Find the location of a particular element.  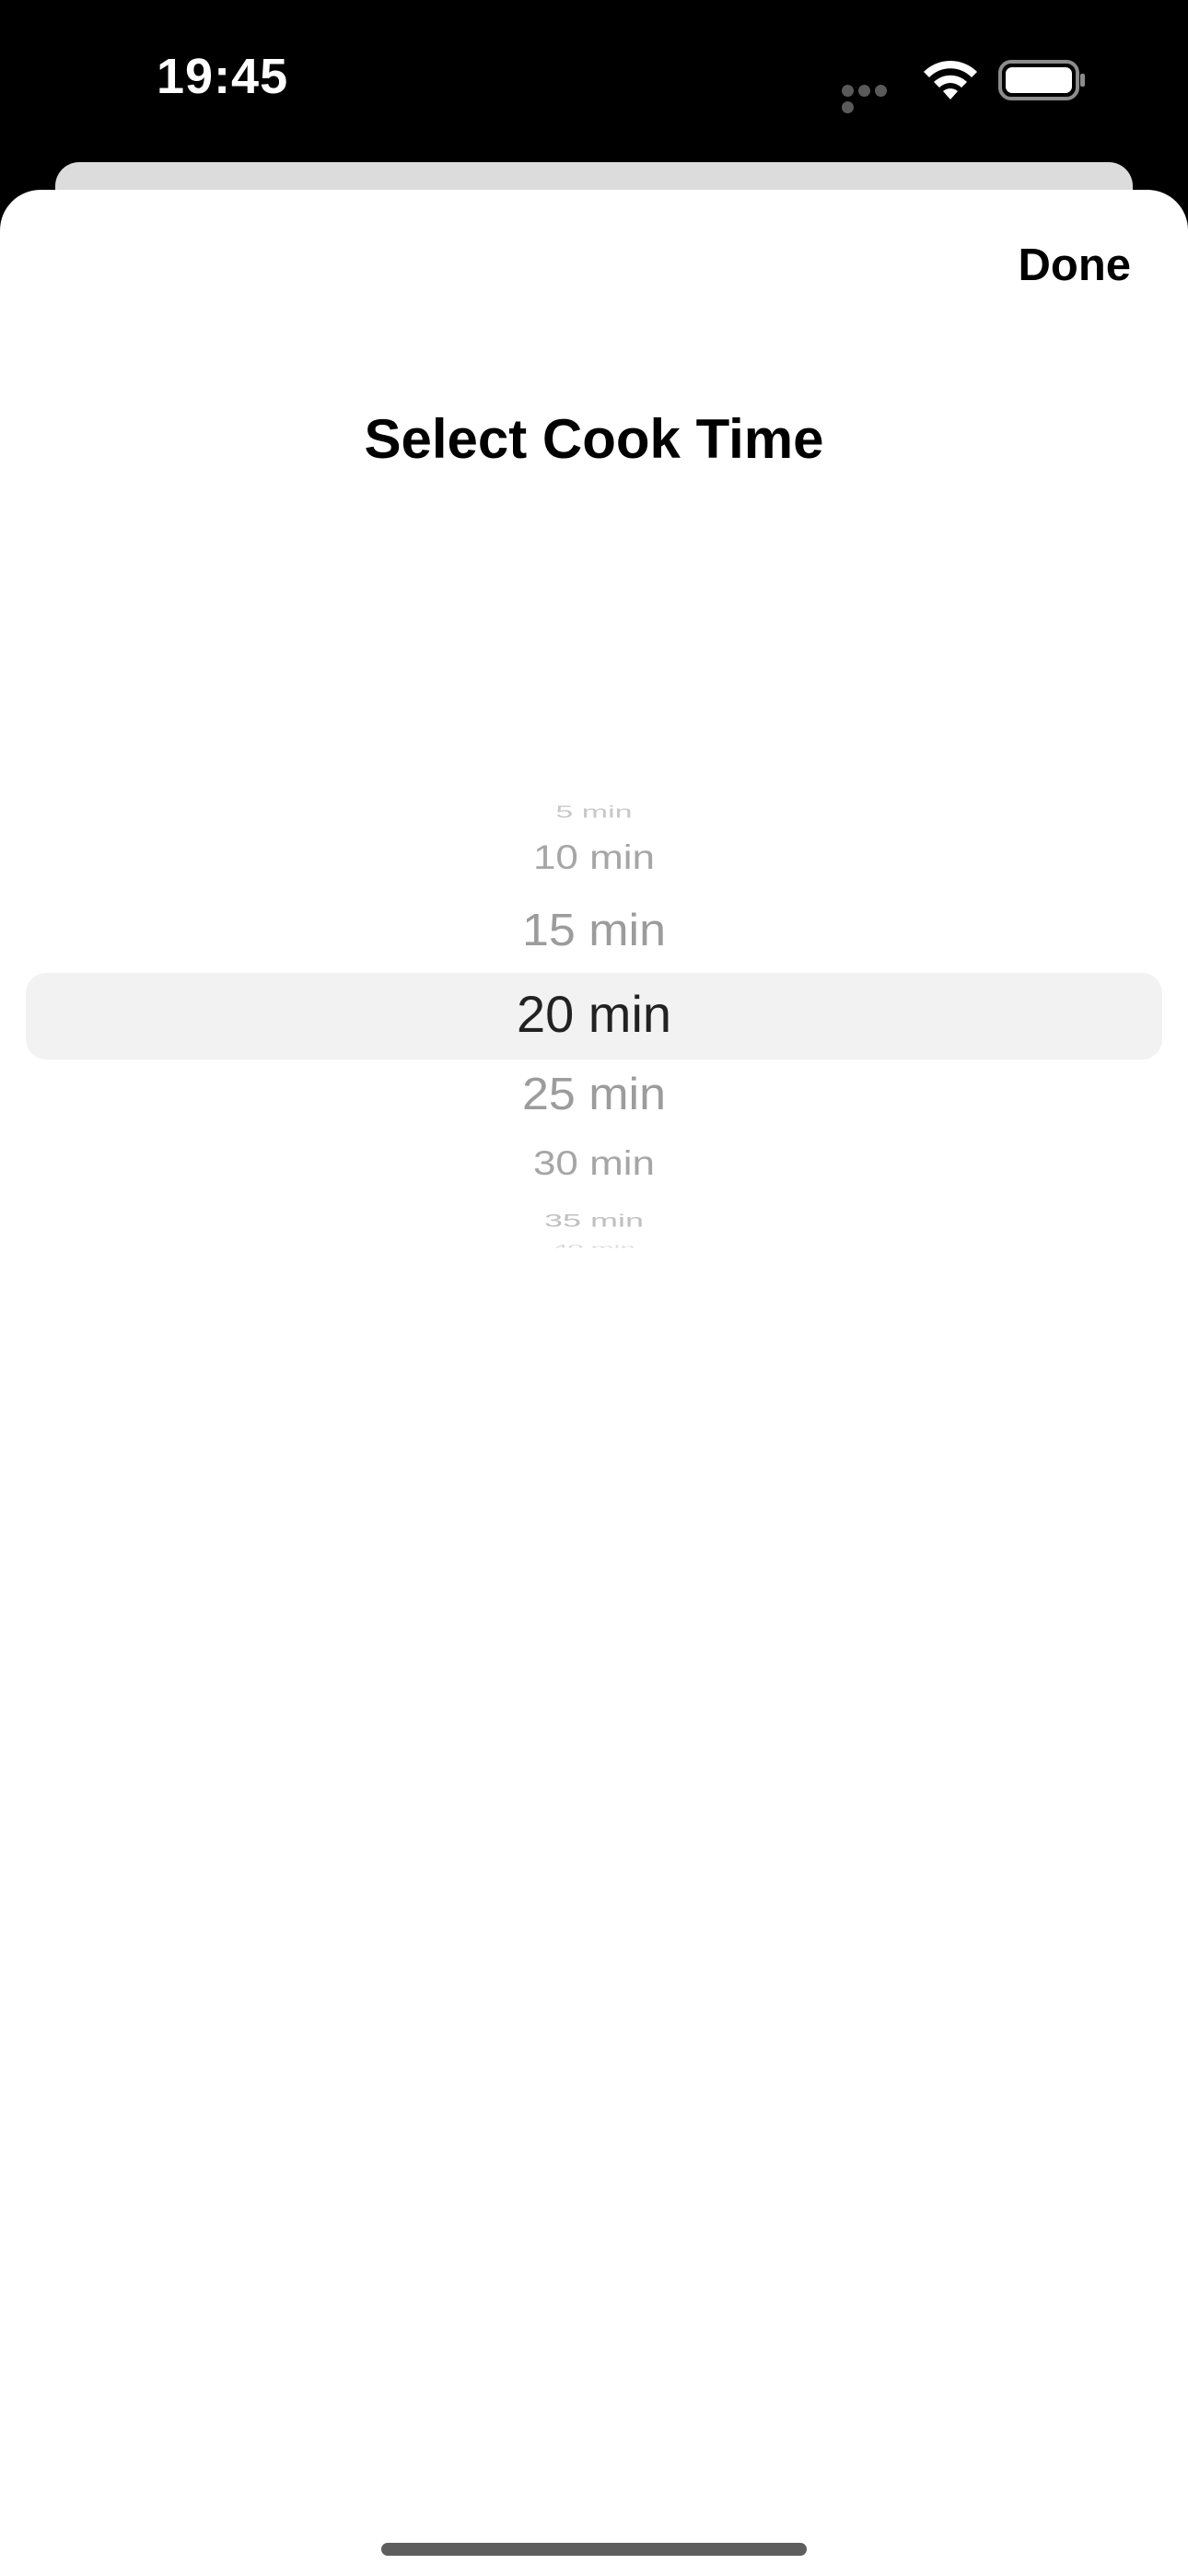

picker-option: 15 min is located at coordinates (594, 931).